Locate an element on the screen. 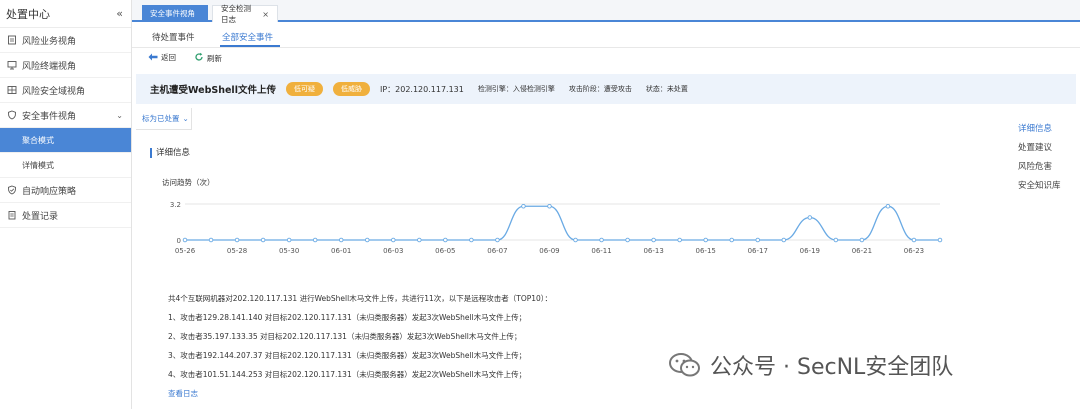 The height and width of the screenshot is (409, 1080). x-tick-label: 05-26 is located at coordinates (185, 251).